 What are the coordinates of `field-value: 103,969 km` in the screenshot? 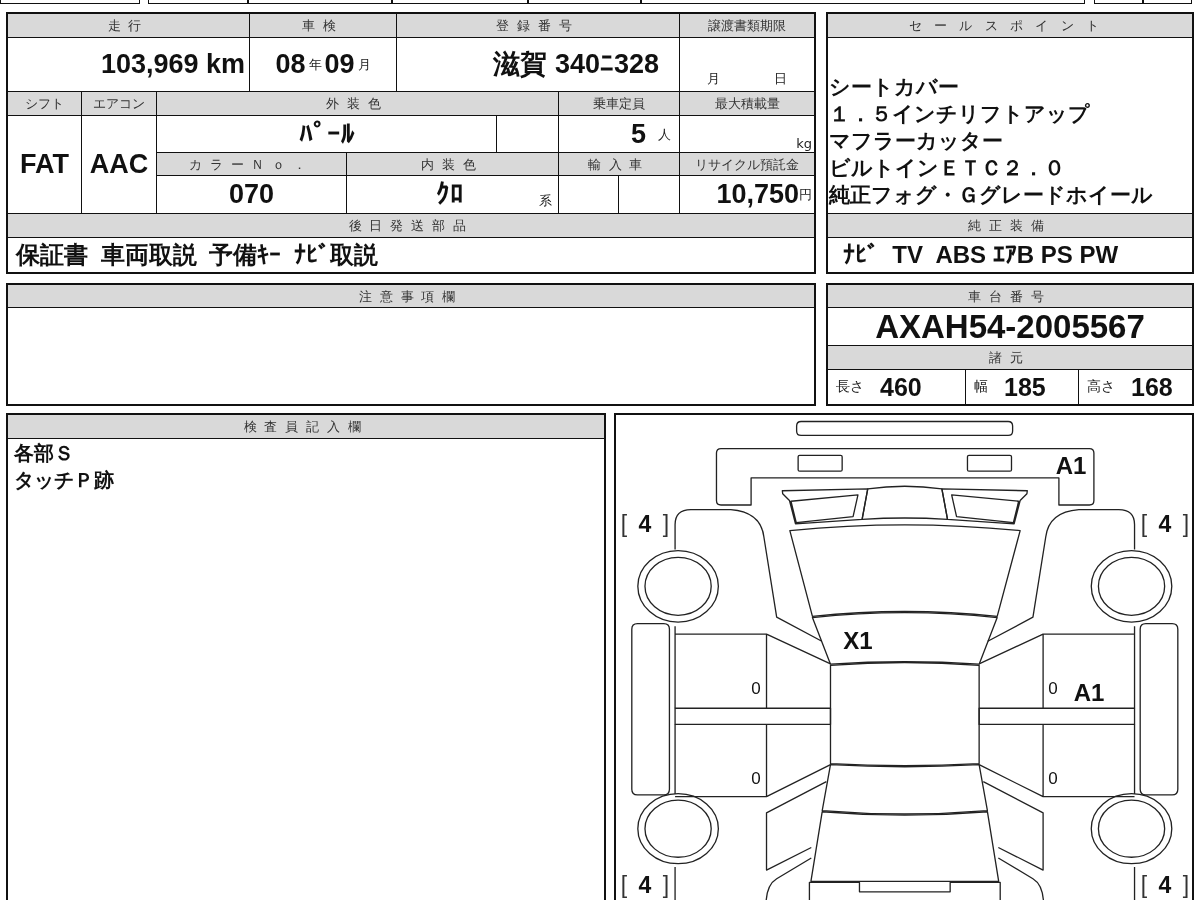 It's located at (128, 64).